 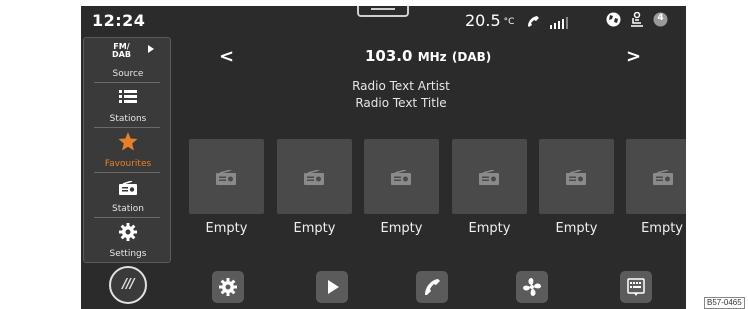 I want to click on radio-text-artist: Radio Text Artist, so click(x=401, y=86).